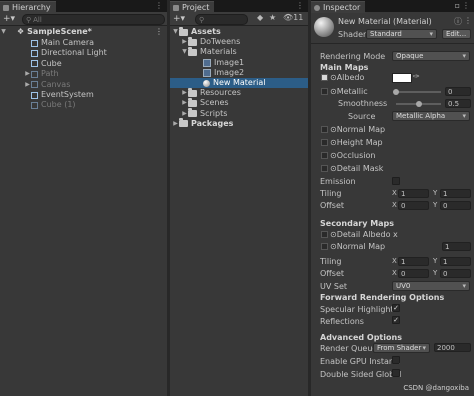 This screenshot has height=396, width=474. Describe the element at coordinates (431, 56) in the screenshot. I see `rendering-mode-dropdown: Opaque` at that location.